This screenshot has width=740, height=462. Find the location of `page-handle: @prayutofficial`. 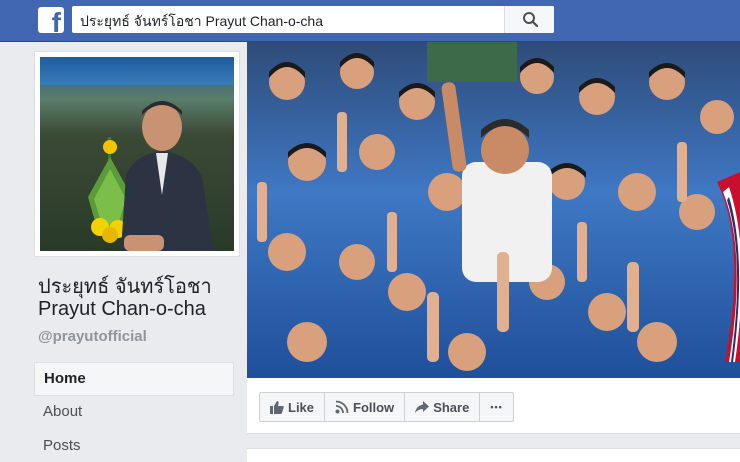

page-handle: @prayutofficial is located at coordinates (92, 336).